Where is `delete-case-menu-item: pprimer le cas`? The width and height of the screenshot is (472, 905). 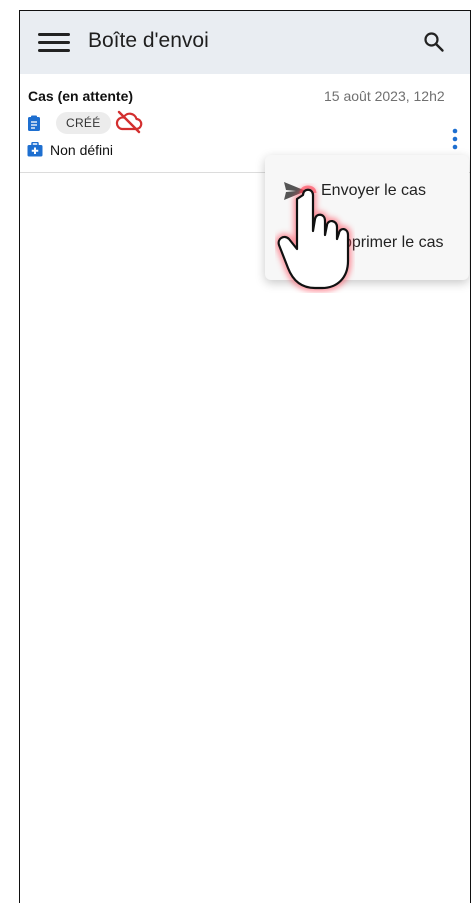 delete-case-menu-item: pprimer le cas is located at coordinates (367, 243).